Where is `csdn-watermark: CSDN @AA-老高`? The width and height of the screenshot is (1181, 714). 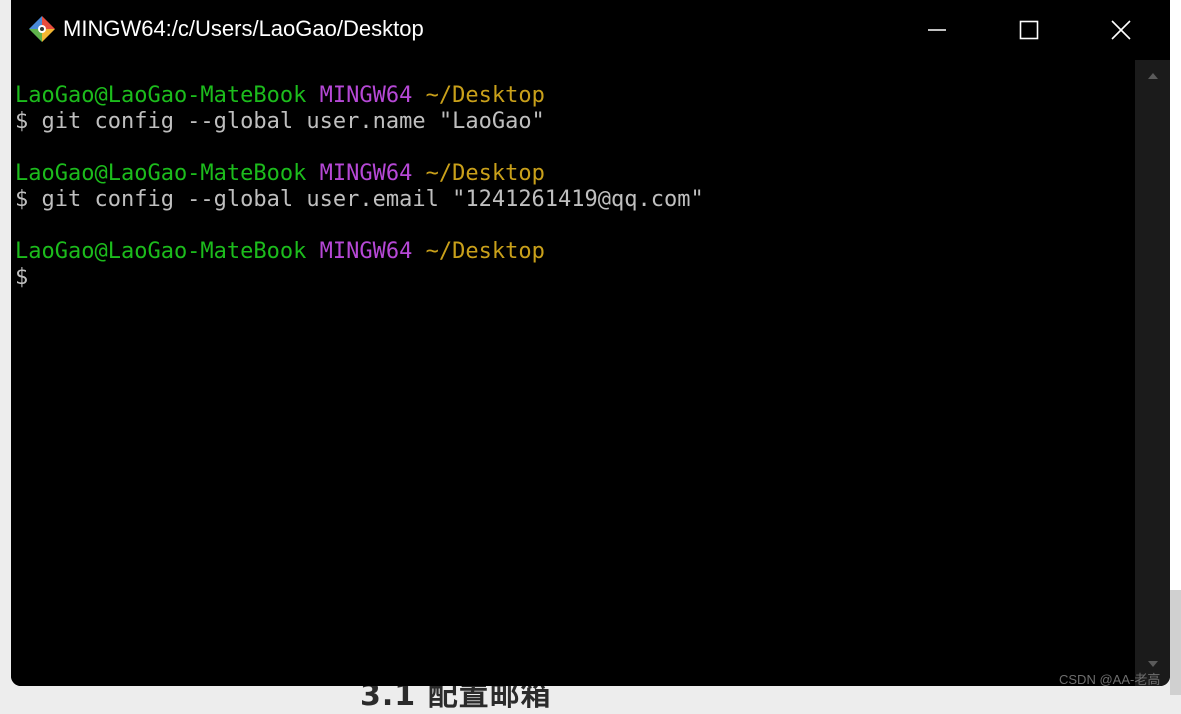
csdn-watermark: CSDN @AA-老高 is located at coordinates (1110, 679).